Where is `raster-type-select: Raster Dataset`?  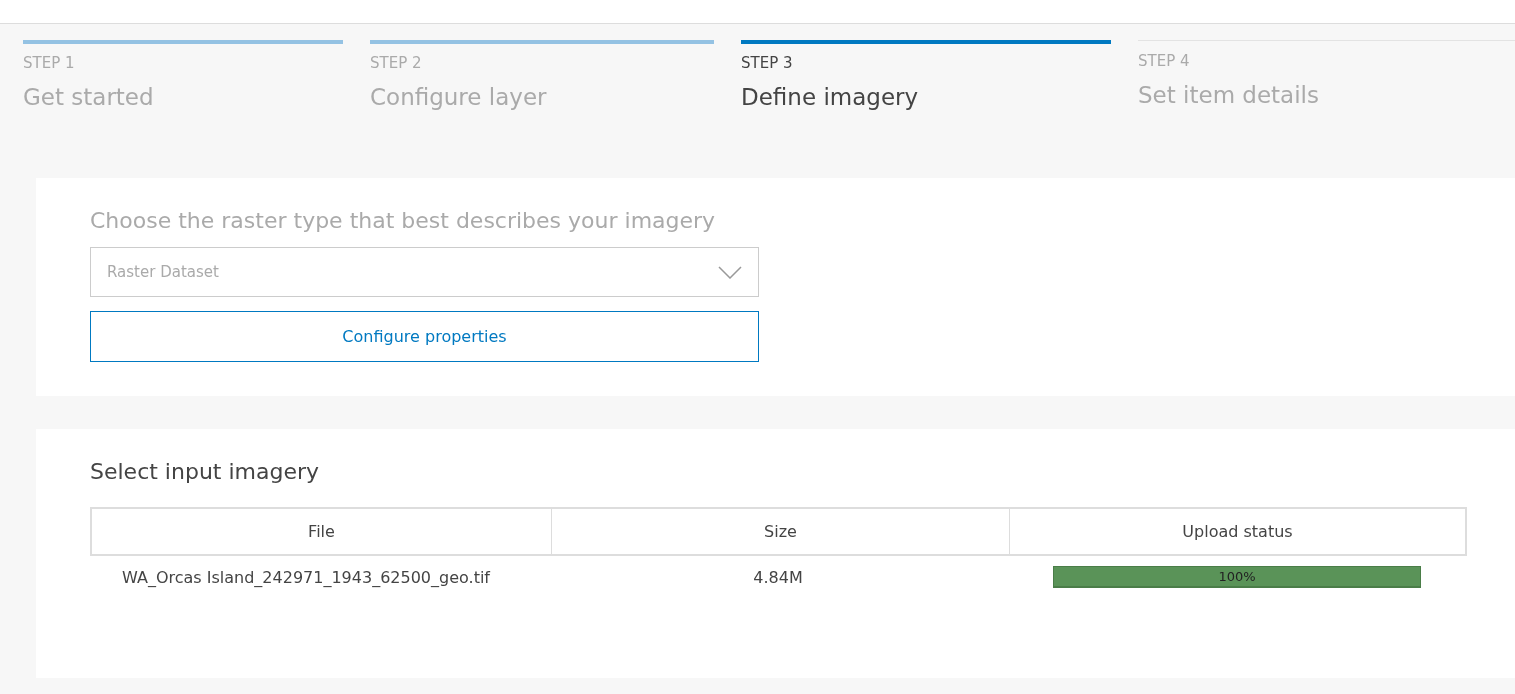 raster-type-select: Raster Dataset is located at coordinates (424, 272).